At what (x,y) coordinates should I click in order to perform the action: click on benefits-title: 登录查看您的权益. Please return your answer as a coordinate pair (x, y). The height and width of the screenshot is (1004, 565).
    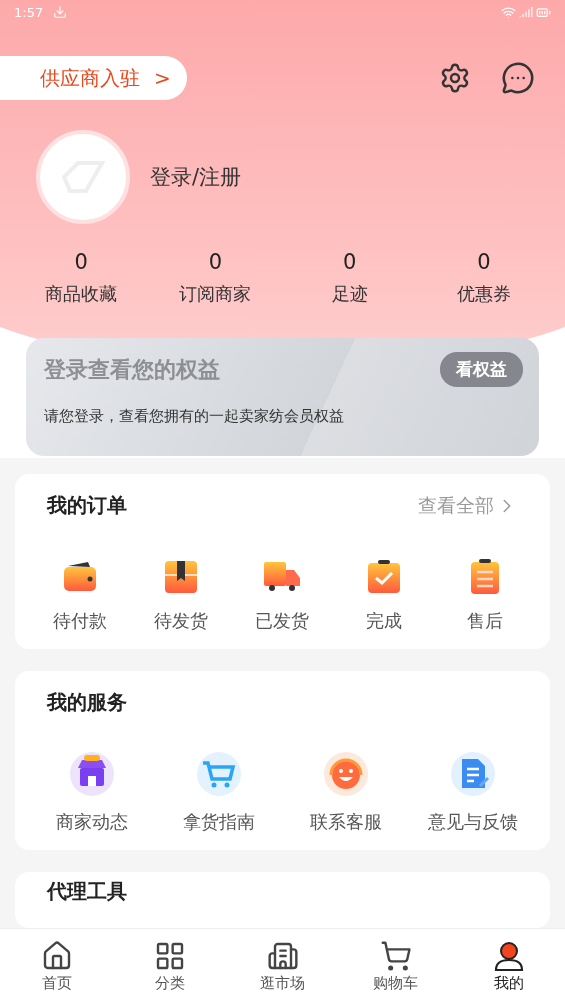
    Looking at the image, I should click on (132, 369).